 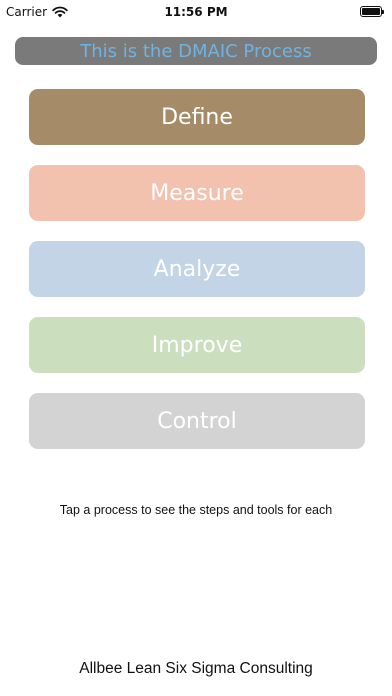 I want to click on header-banner: This is the DMAIC Process, so click(x=196, y=51).